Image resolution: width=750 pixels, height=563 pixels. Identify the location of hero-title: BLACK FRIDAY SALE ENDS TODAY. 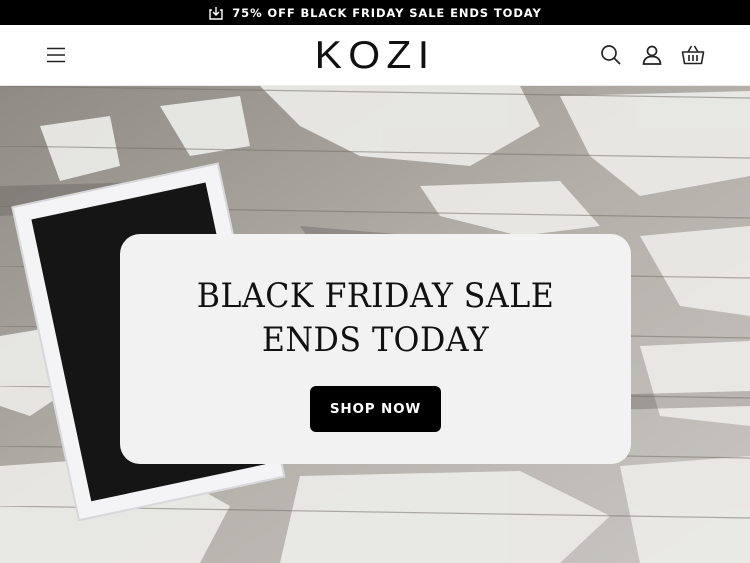
(375, 318).